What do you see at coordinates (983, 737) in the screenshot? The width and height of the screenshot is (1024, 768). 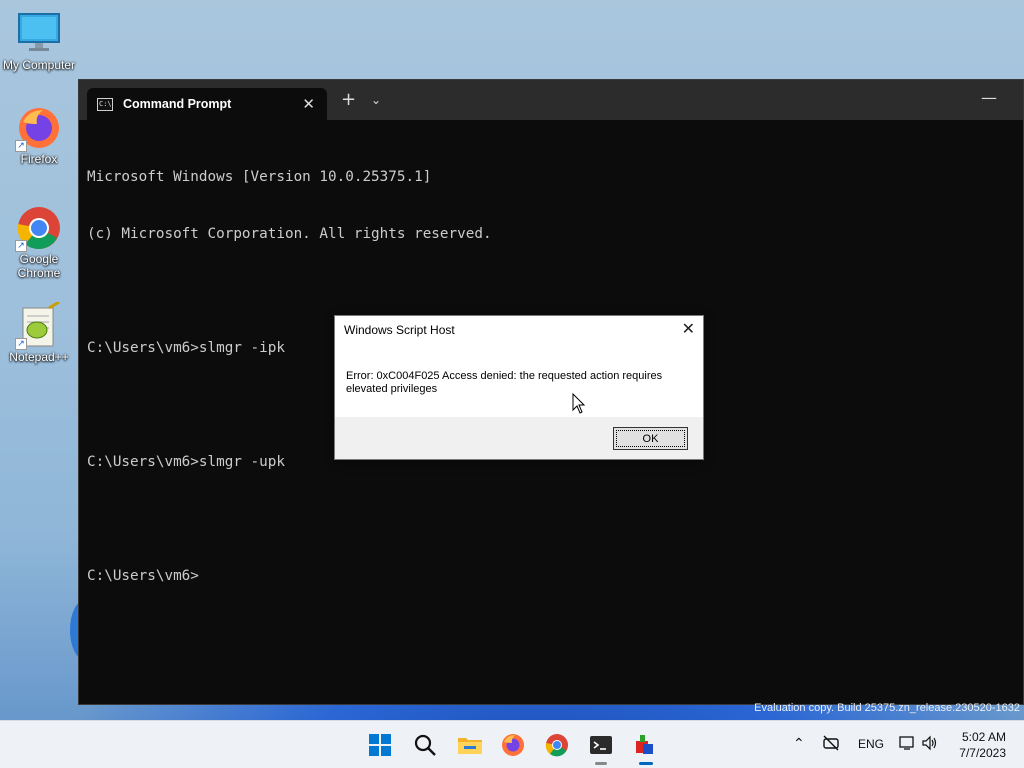 I see `clock-time: 5:02 AM` at bounding box center [983, 737].